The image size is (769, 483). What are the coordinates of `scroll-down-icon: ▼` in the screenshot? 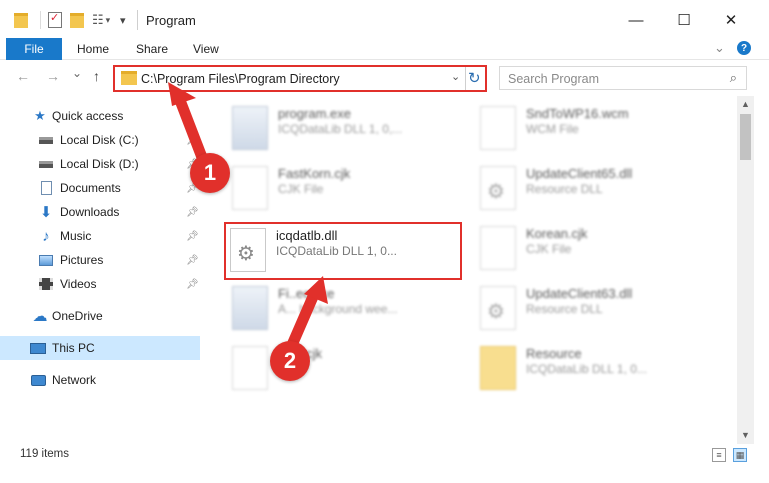 It's located at (745, 435).